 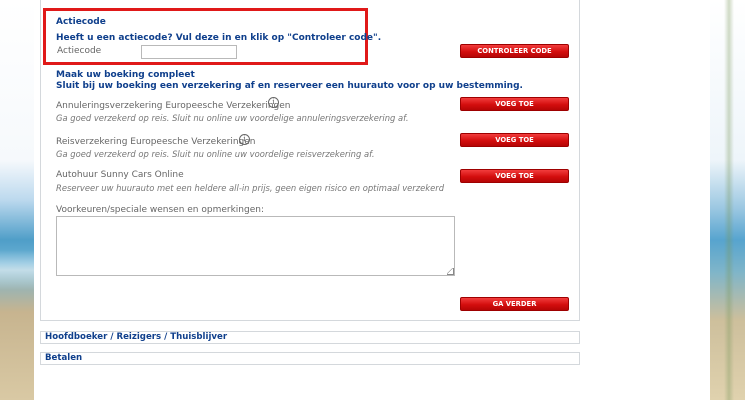 I want to click on add-car-rental-button: VOEG TOE, so click(x=514, y=176).